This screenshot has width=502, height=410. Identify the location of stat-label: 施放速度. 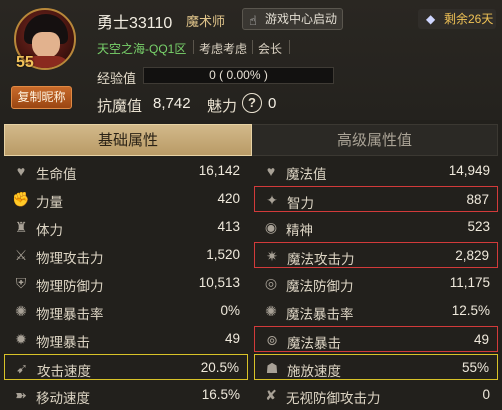
(314, 371).